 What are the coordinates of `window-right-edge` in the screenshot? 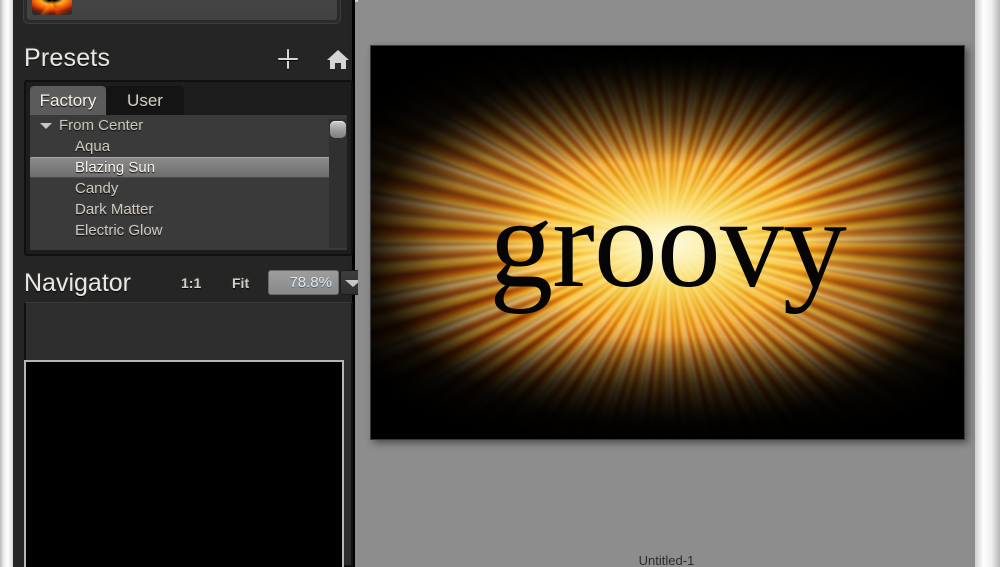 It's located at (987, 283).